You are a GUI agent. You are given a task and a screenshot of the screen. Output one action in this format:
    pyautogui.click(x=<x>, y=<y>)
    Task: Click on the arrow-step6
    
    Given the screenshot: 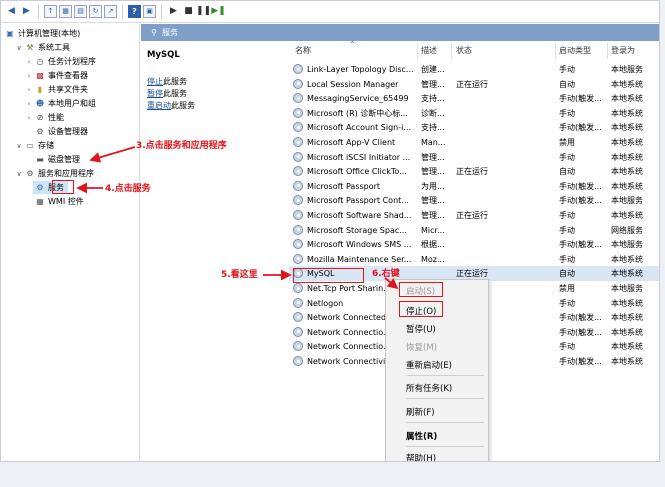 What is the action you would take?
    pyautogui.click(x=391, y=283)
    